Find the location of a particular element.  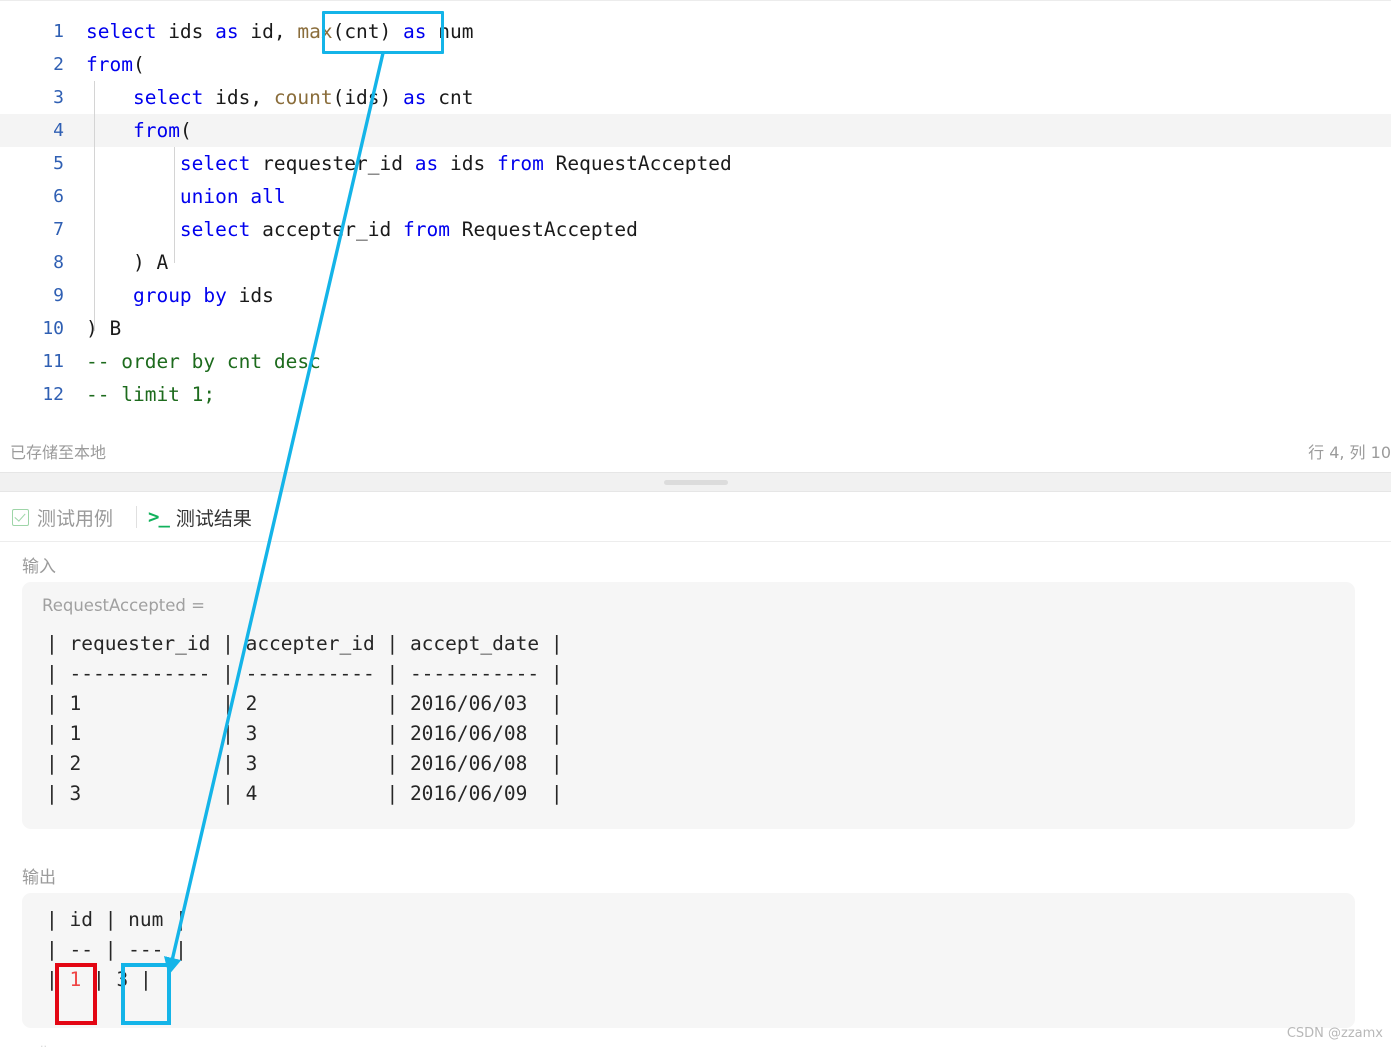

code-line: 8 ) A is located at coordinates (695, 262).